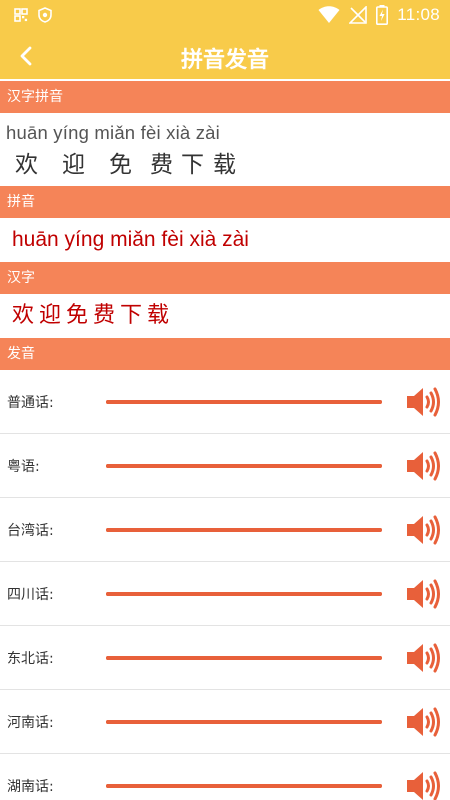 This screenshot has width=450, height=800. Describe the element at coordinates (120, 165) in the screenshot. I see `ruby-character: 免` at that location.